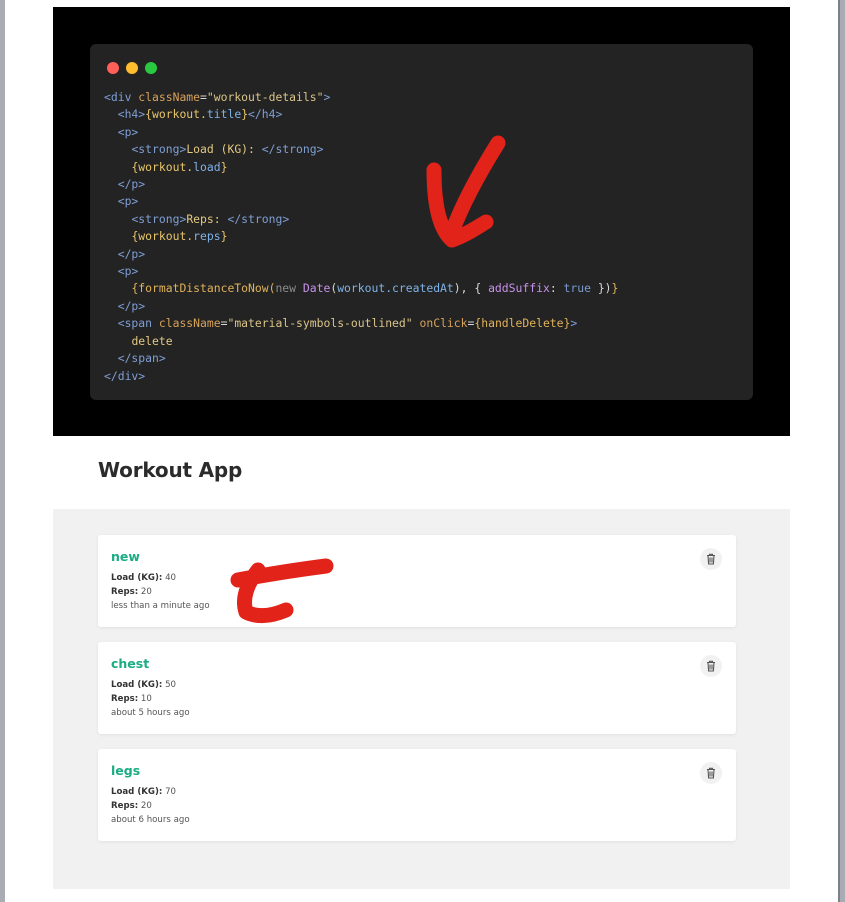 This screenshot has height=902, width=845. I want to click on workout-title: chest, so click(130, 663).